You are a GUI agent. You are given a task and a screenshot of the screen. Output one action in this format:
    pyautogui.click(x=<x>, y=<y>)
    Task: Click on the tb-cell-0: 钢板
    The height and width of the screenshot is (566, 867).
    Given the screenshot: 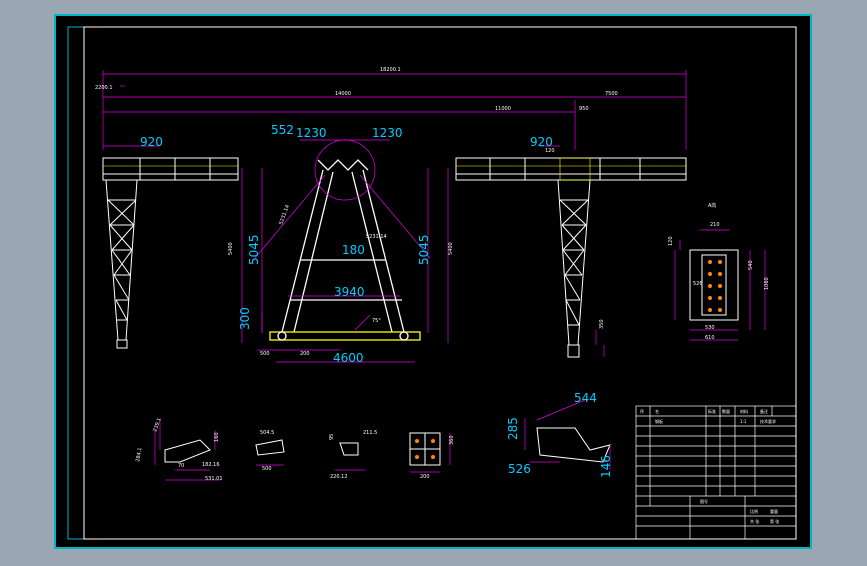 What is the action you would take?
    pyautogui.click(x=659, y=421)
    